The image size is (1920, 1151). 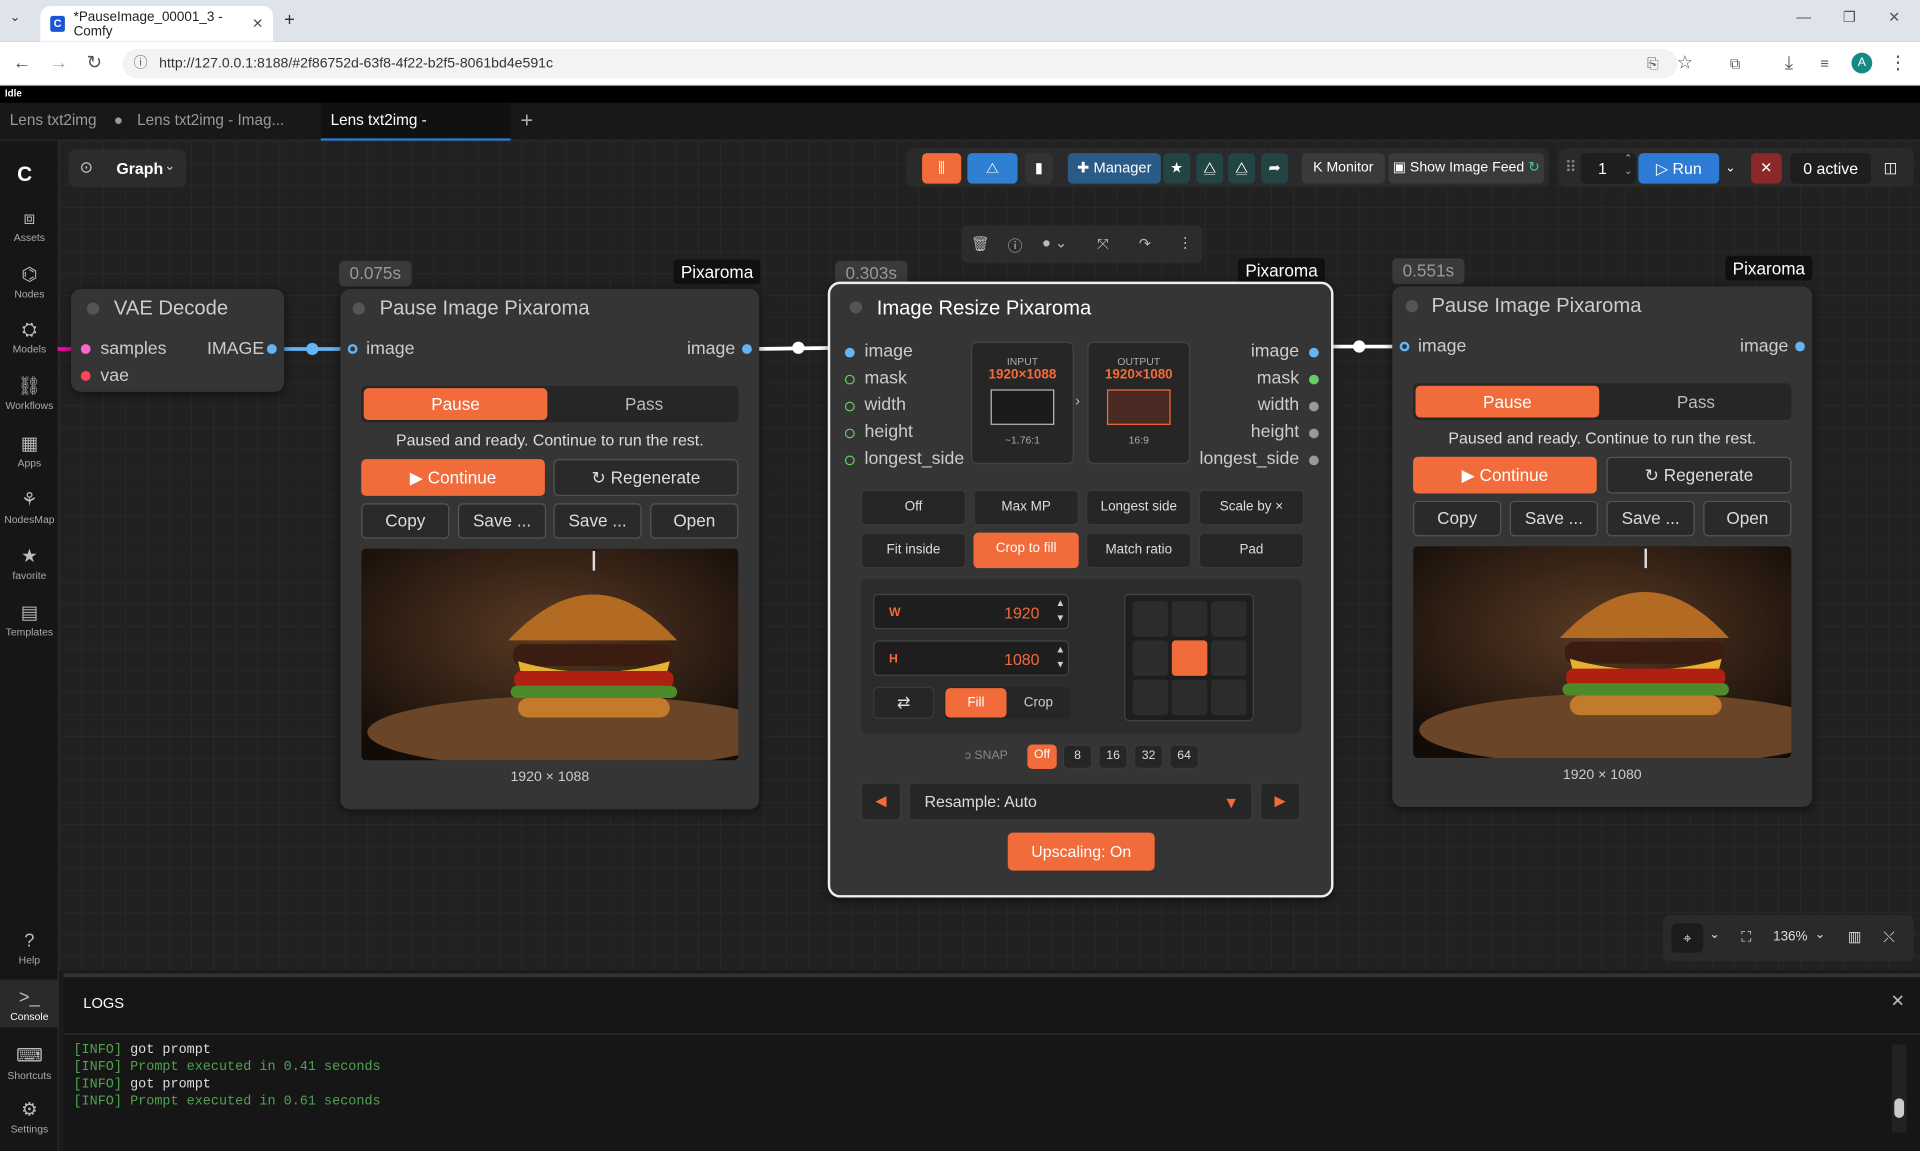 What do you see at coordinates (1313, 433) in the screenshot?
I see `height-output-socket` at bounding box center [1313, 433].